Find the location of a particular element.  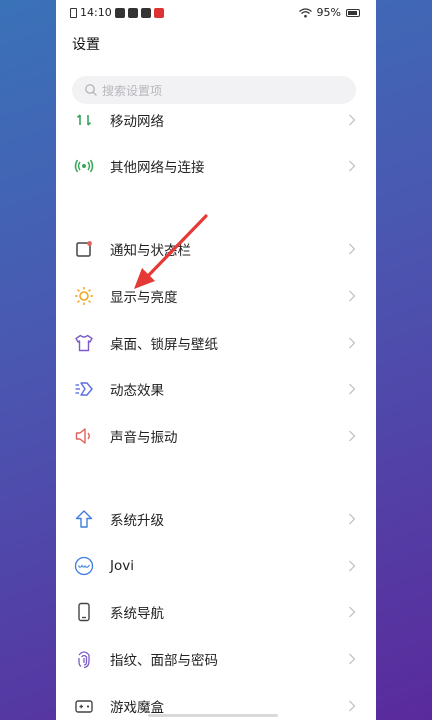

page-title: 设置 is located at coordinates (86, 45).